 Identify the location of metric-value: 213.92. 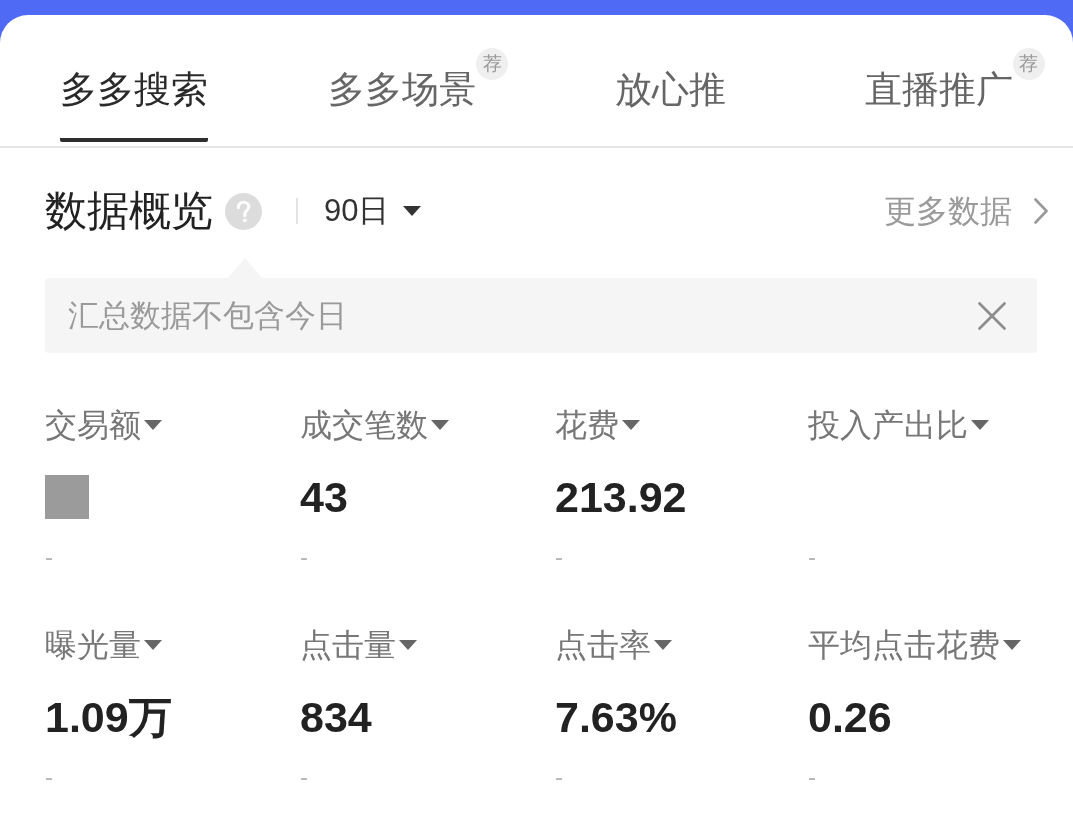
(621, 497).